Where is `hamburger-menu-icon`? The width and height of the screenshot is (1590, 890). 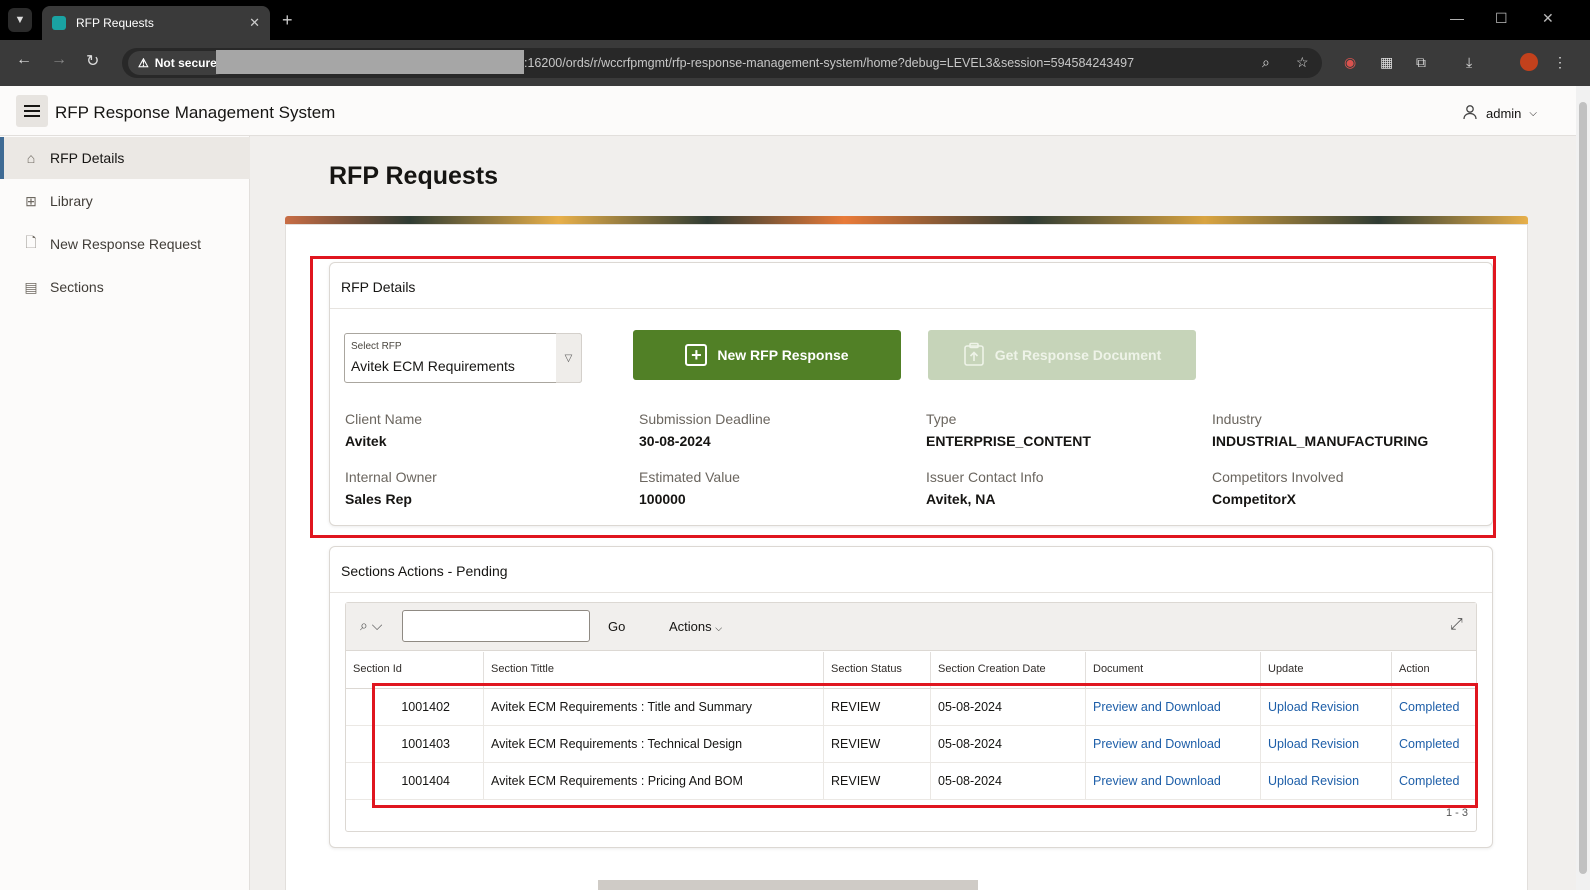 hamburger-menu-icon is located at coordinates (32, 111).